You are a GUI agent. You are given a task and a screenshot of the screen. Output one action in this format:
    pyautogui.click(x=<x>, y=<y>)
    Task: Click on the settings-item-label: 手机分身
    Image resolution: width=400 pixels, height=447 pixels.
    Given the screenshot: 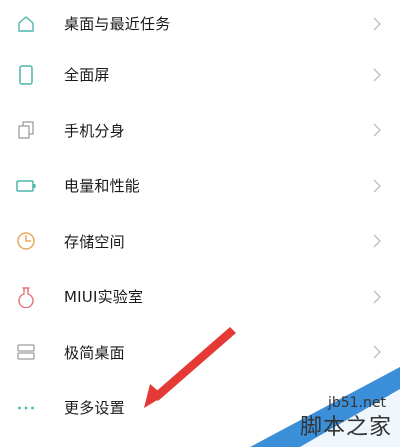 What is the action you would take?
    pyautogui.click(x=94, y=130)
    